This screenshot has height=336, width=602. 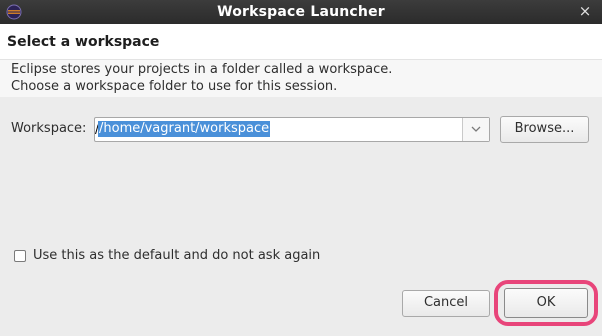 What do you see at coordinates (20, 256) in the screenshot?
I see `default-checkbox` at bounding box center [20, 256].